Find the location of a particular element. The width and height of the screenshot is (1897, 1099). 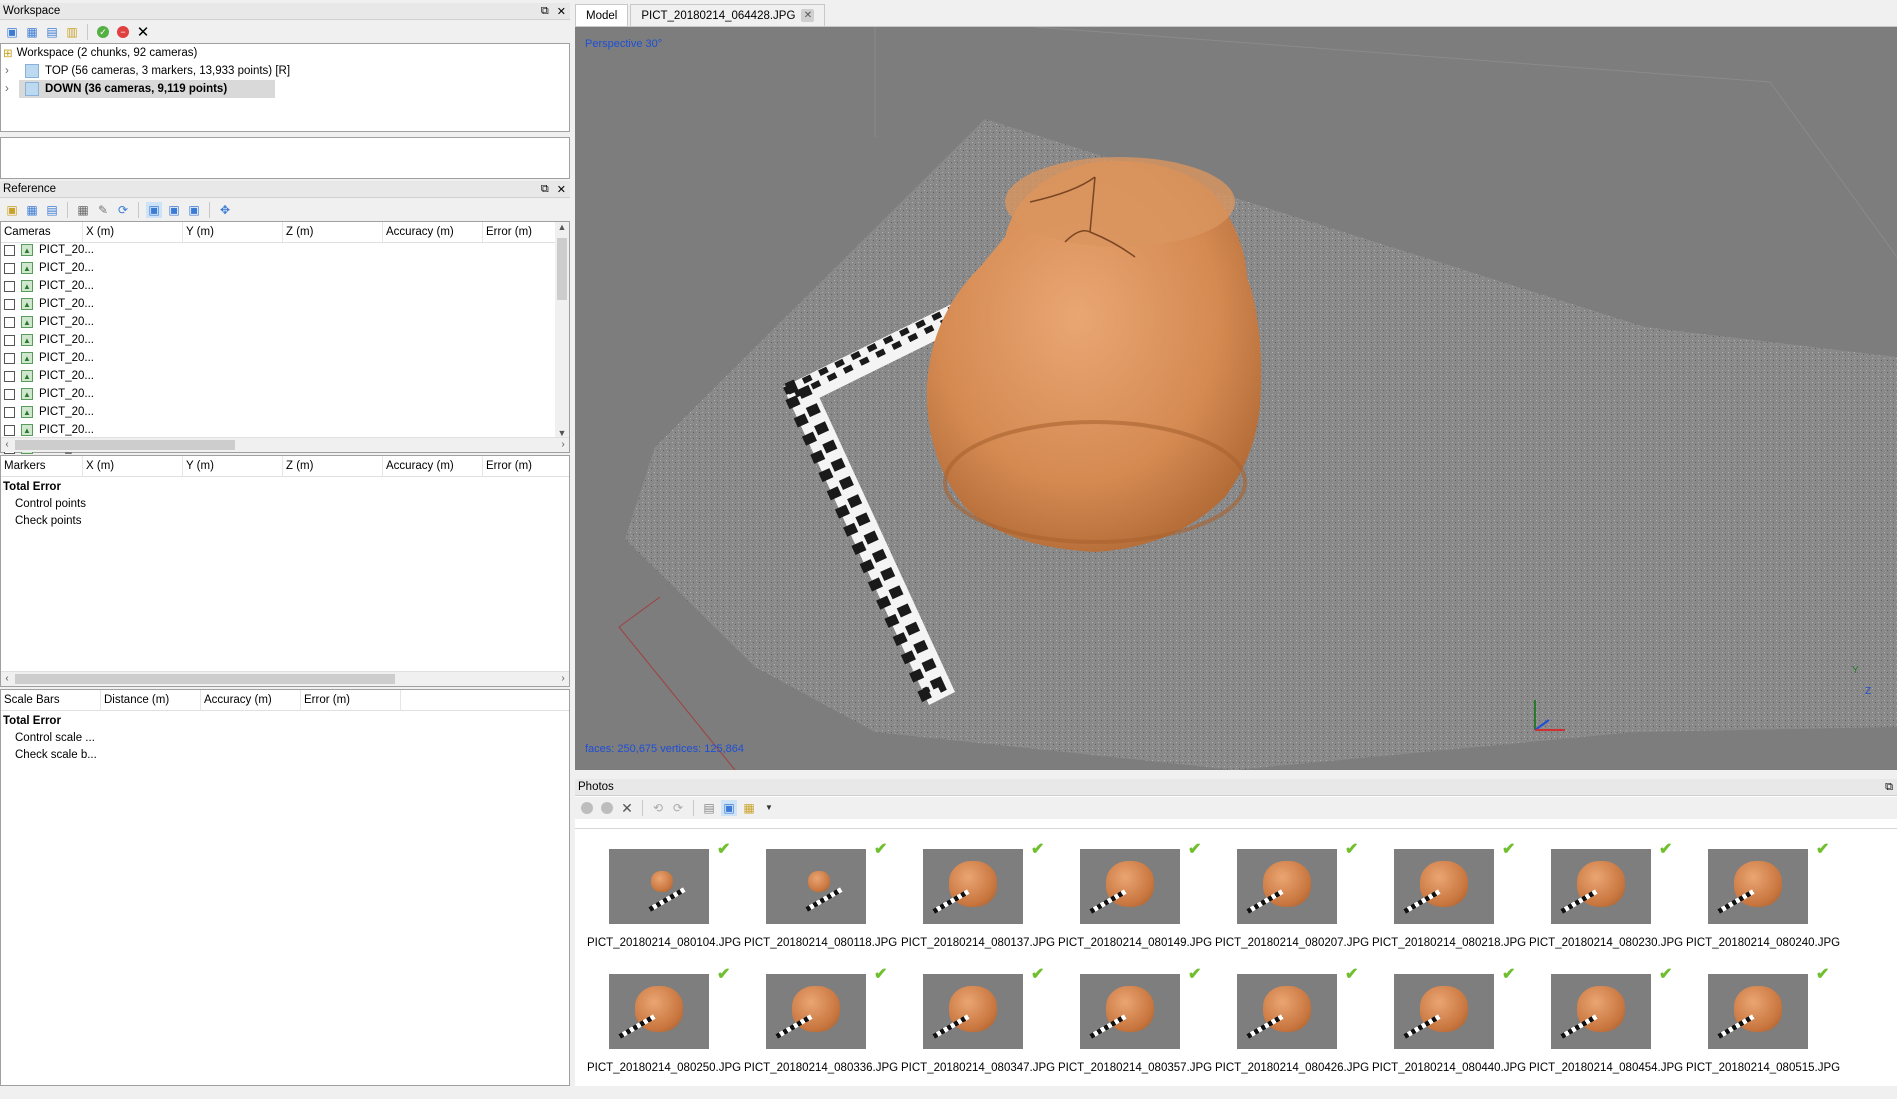

vertical-scrollbar: ▲ ▼ is located at coordinates (562, 330).